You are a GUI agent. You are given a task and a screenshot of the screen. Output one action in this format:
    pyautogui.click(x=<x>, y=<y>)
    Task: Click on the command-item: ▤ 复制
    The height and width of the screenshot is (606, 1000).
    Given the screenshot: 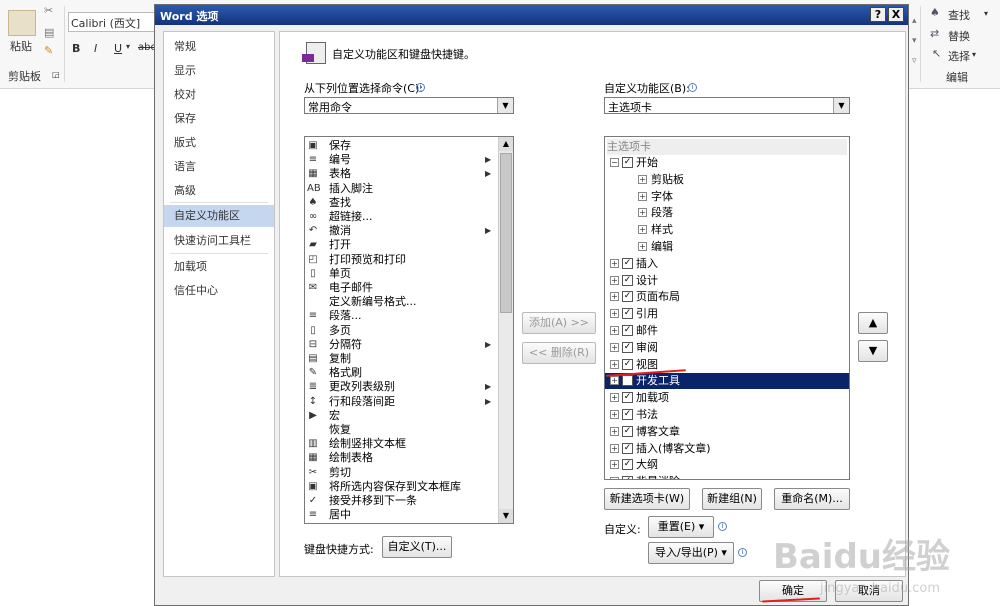 What is the action you would take?
    pyautogui.click(x=401, y=359)
    